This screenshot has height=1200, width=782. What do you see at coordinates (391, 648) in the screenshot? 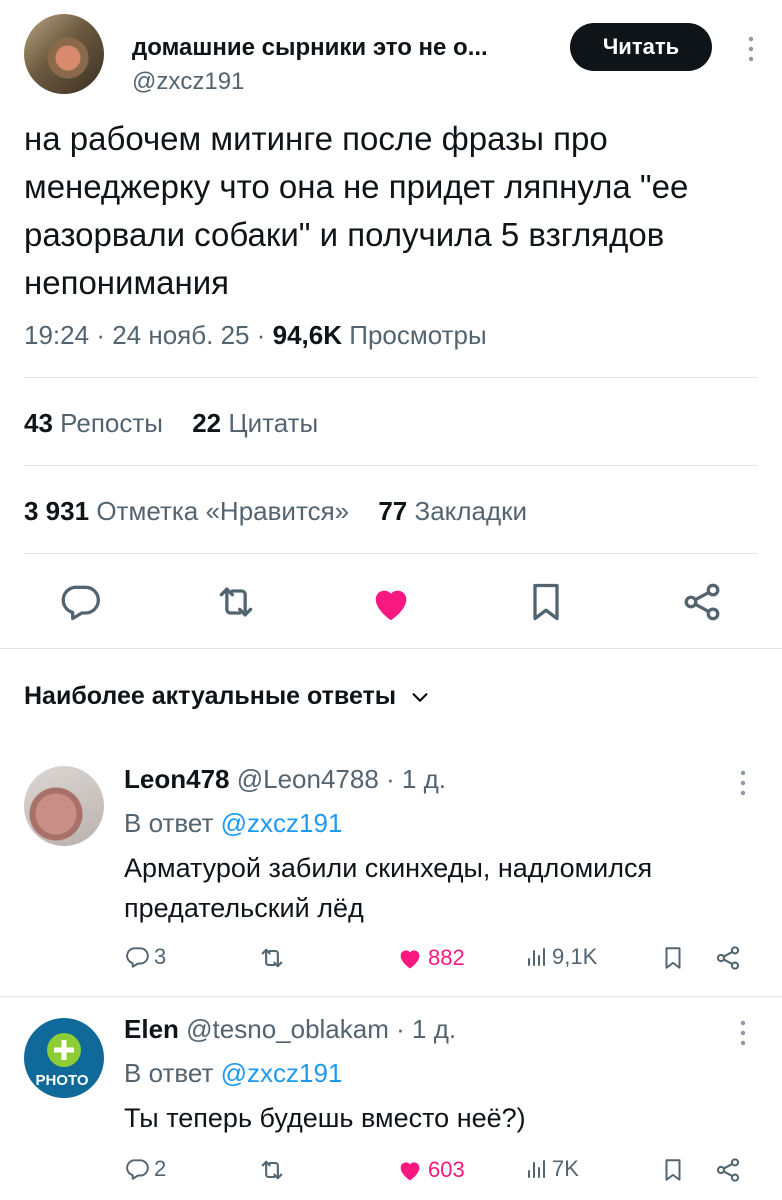
I see `section-separator` at bounding box center [391, 648].